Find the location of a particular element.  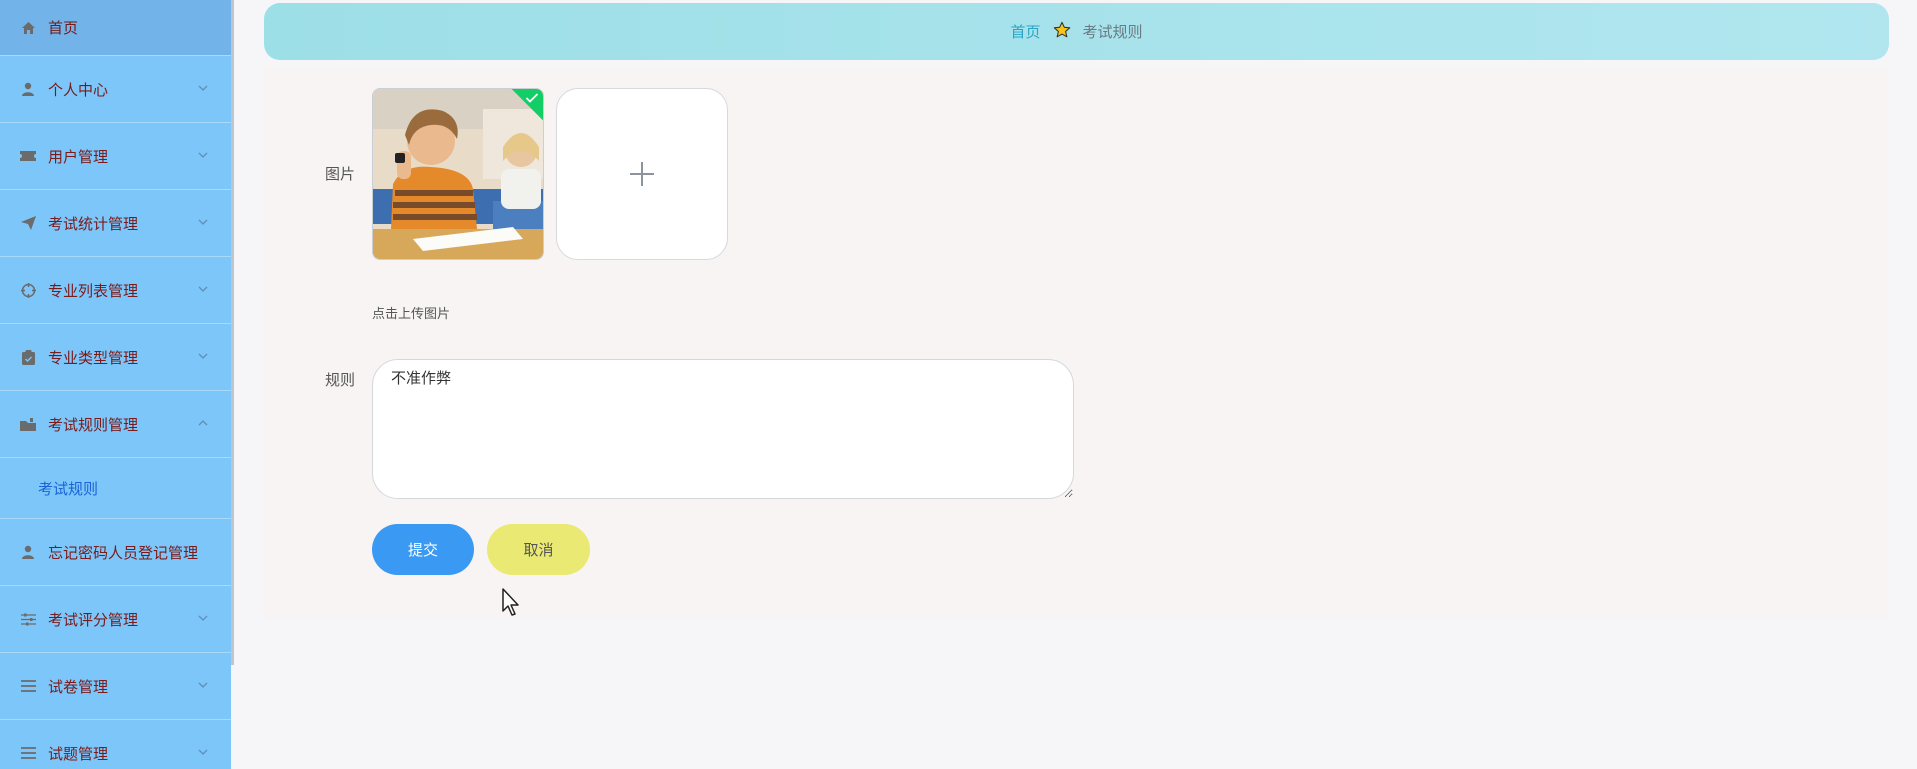

sidebar-subitem-exam-rules: 考试规则 is located at coordinates (115, 488).